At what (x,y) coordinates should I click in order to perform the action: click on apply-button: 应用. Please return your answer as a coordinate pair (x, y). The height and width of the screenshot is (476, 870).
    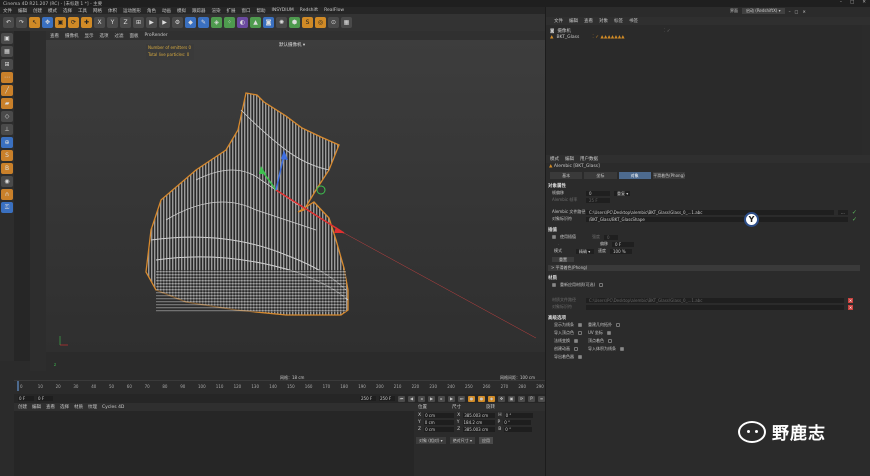
    Looking at the image, I should click on (485, 440).